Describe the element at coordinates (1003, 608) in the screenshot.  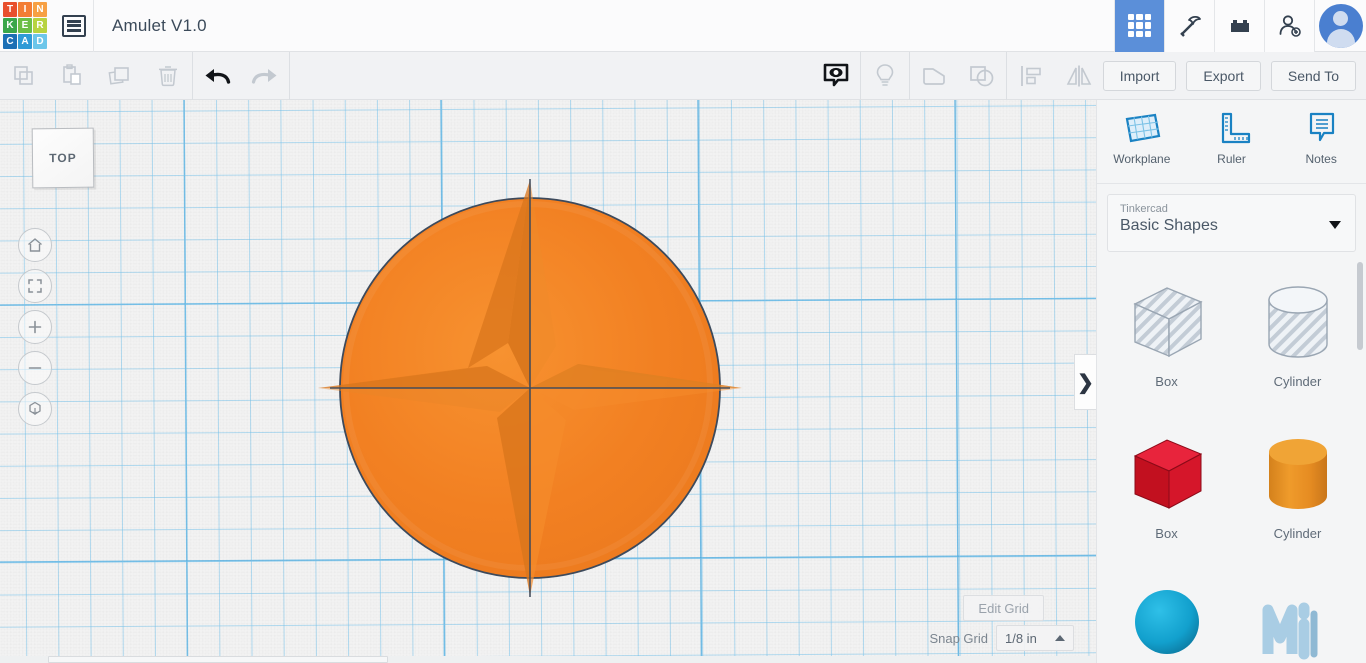
I see `edit-grid-button: Edit Grid` at that location.